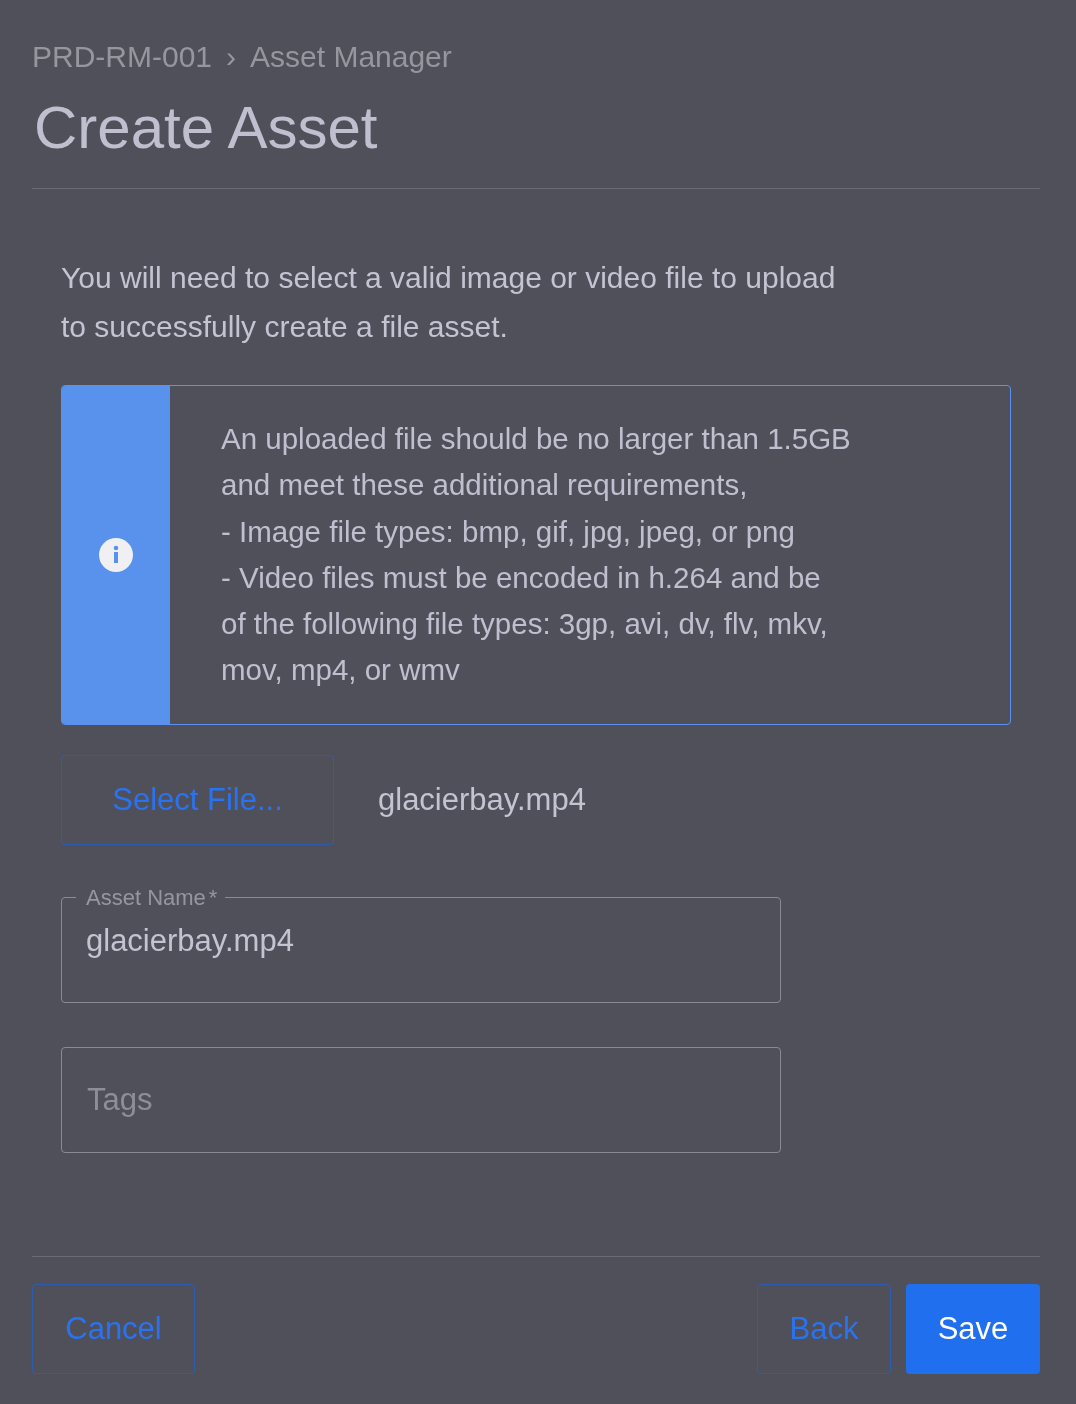 This screenshot has width=1076, height=1404. What do you see at coordinates (824, 1329) in the screenshot?
I see `back-button: Back` at bounding box center [824, 1329].